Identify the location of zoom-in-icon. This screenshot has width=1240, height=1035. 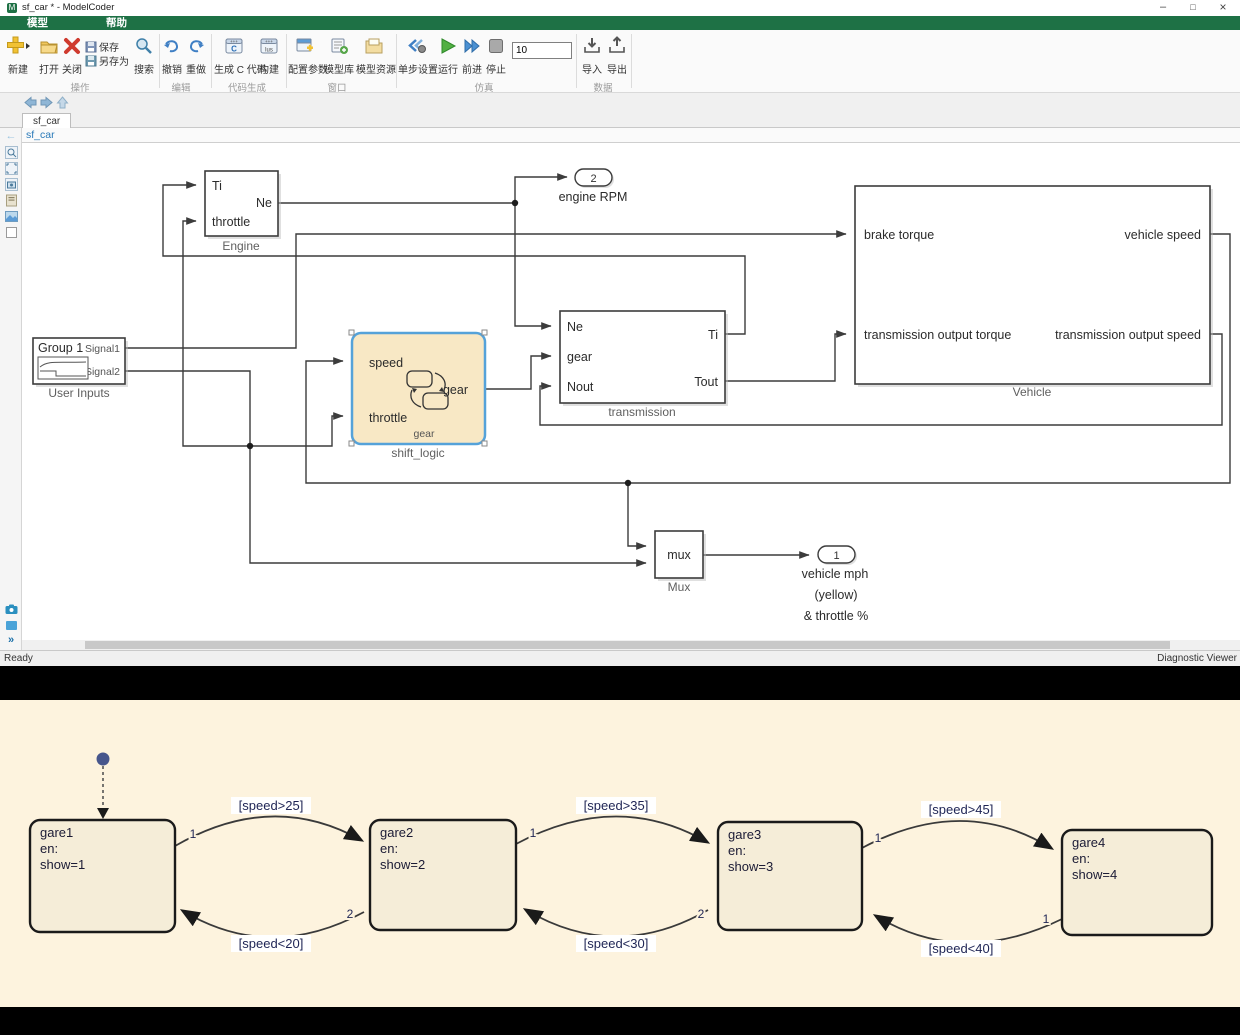
(11, 153).